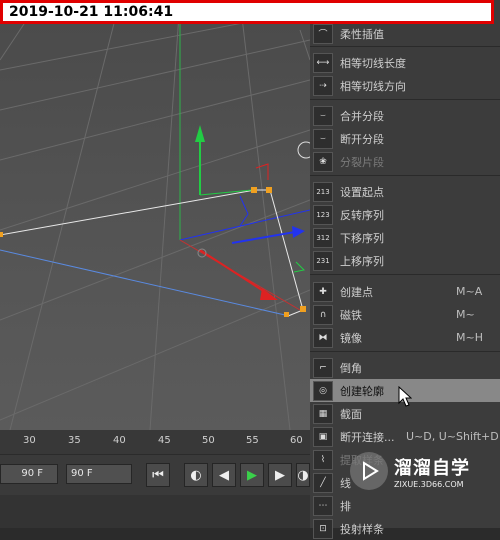  I want to click on timeline-tick-label: 45, so click(164, 440).